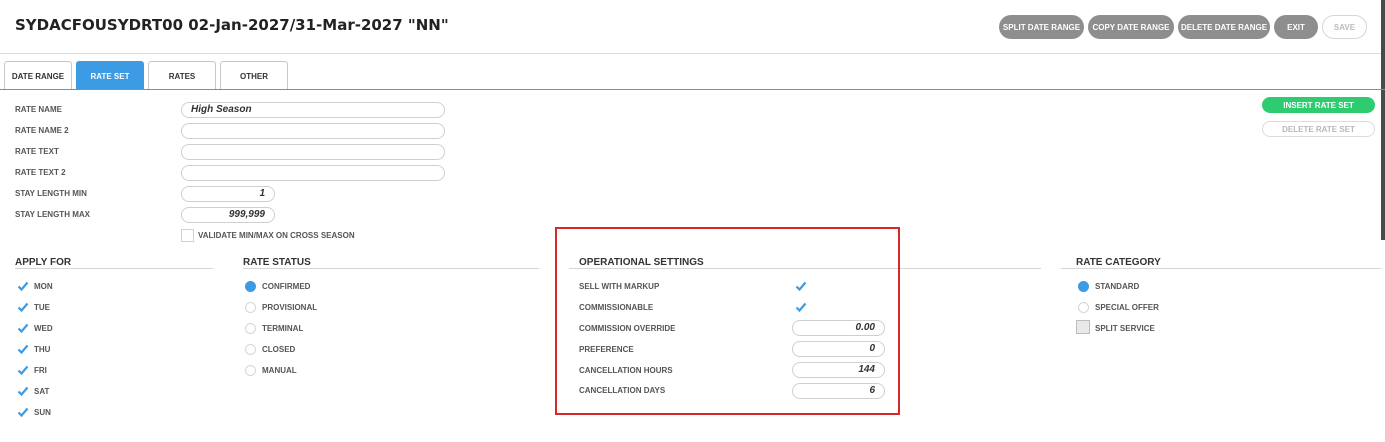  What do you see at coordinates (23, 412) in the screenshot?
I see `sun-checkbox` at bounding box center [23, 412].